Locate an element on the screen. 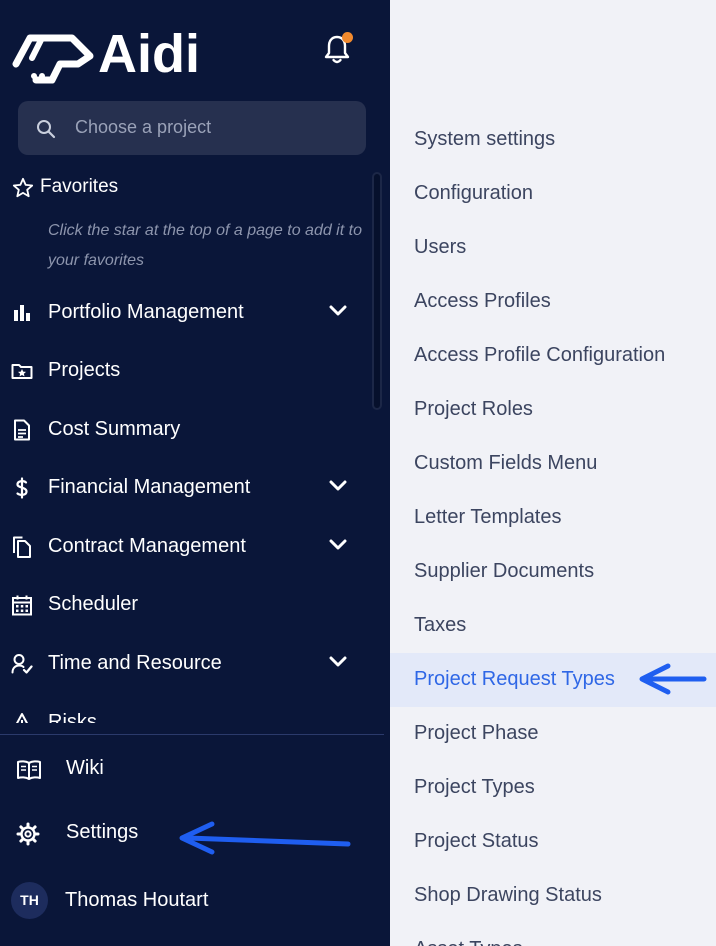 The image size is (716, 946). sidebar-item-projects: Projects is located at coordinates (186, 370).